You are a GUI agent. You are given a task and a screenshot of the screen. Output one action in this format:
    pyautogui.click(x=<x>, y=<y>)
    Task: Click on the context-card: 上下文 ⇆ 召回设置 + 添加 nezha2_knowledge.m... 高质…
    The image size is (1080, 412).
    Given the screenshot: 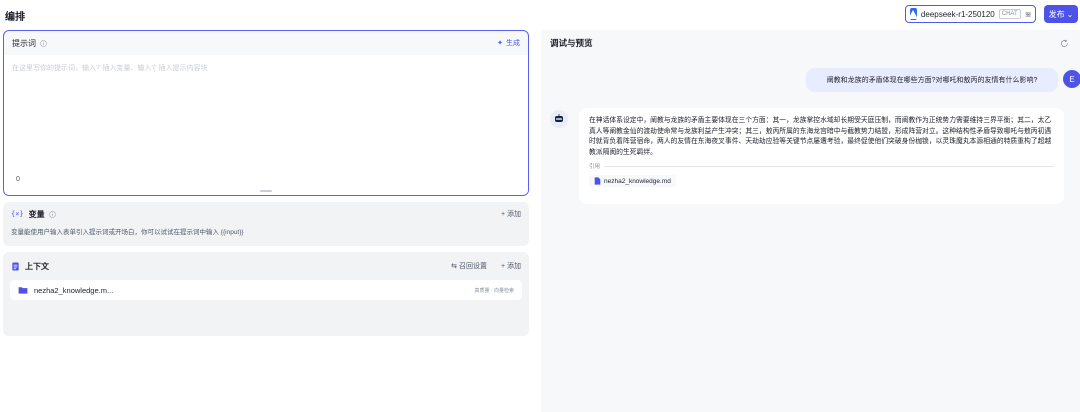 What is the action you would take?
    pyautogui.click(x=266, y=294)
    